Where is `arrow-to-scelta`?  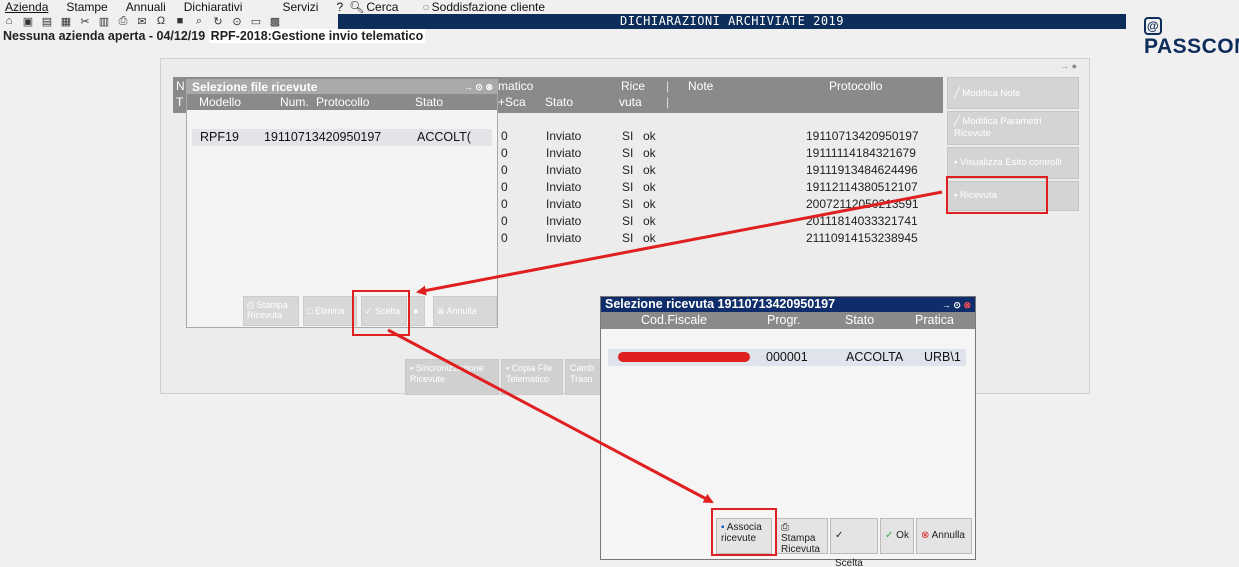
arrow-to-scelta is located at coordinates (679, 243).